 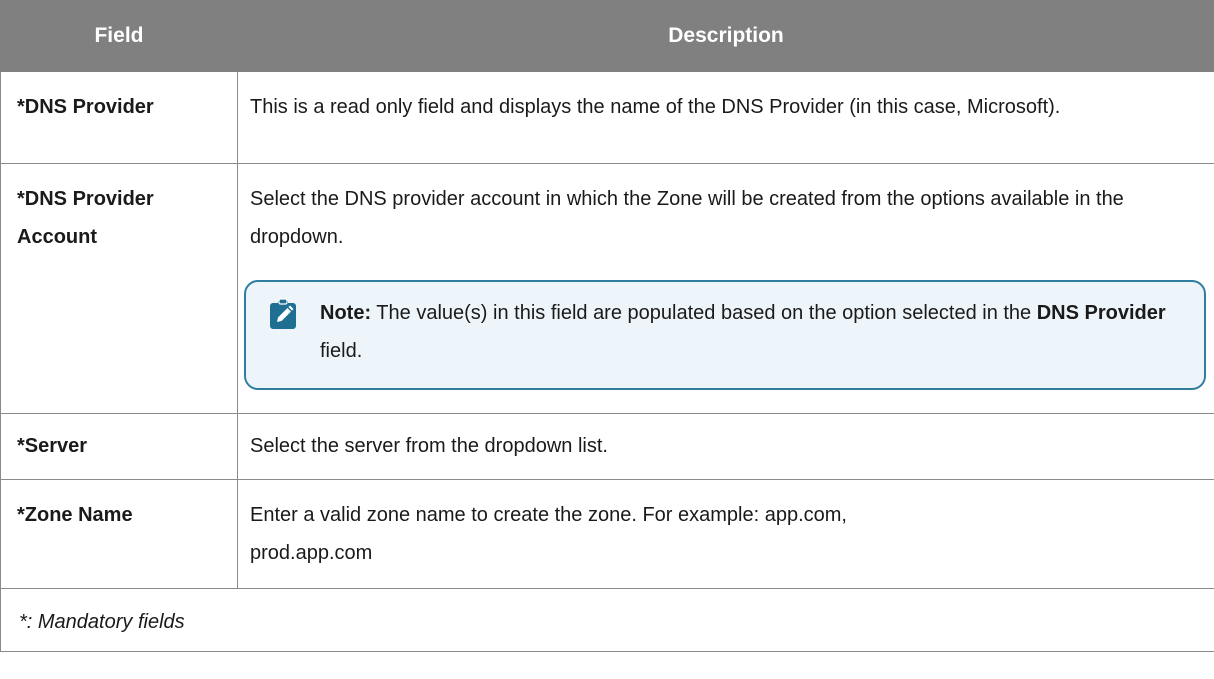 What do you see at coordinates (1101, 313) in the screenshot?
I see `note-emphasis: DNS Provider` at bounding box center [1101, 313].